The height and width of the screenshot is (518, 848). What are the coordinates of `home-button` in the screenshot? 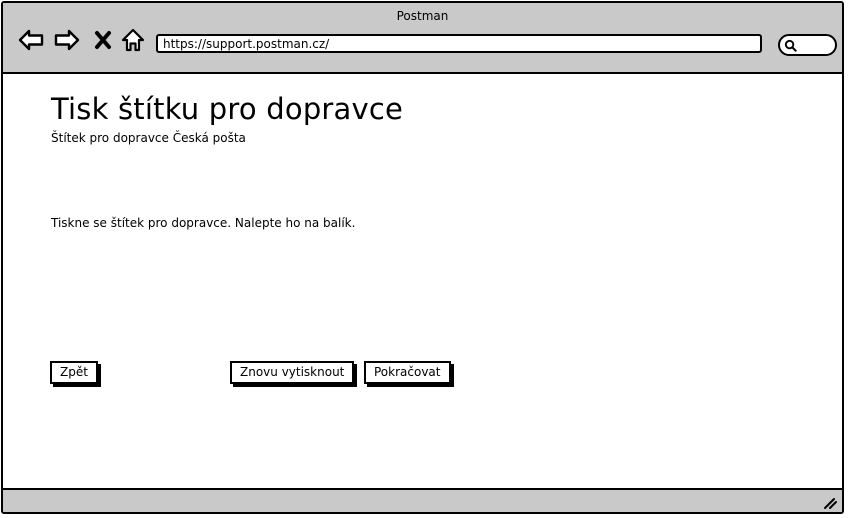 It's located at (133, 40).